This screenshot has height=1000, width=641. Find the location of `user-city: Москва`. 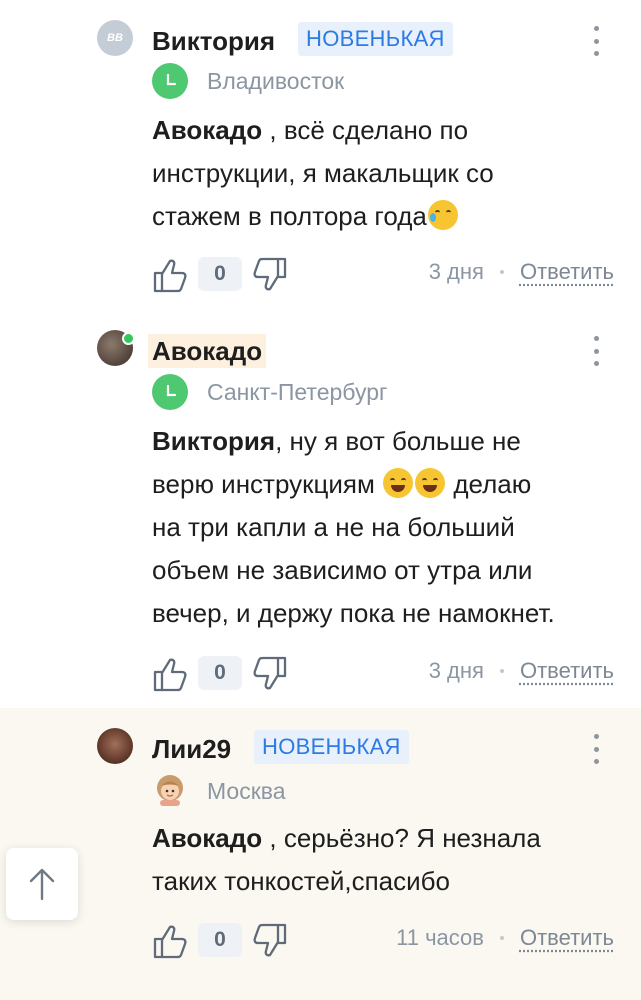

user-city: Москва is located at coordinates (246, 791).